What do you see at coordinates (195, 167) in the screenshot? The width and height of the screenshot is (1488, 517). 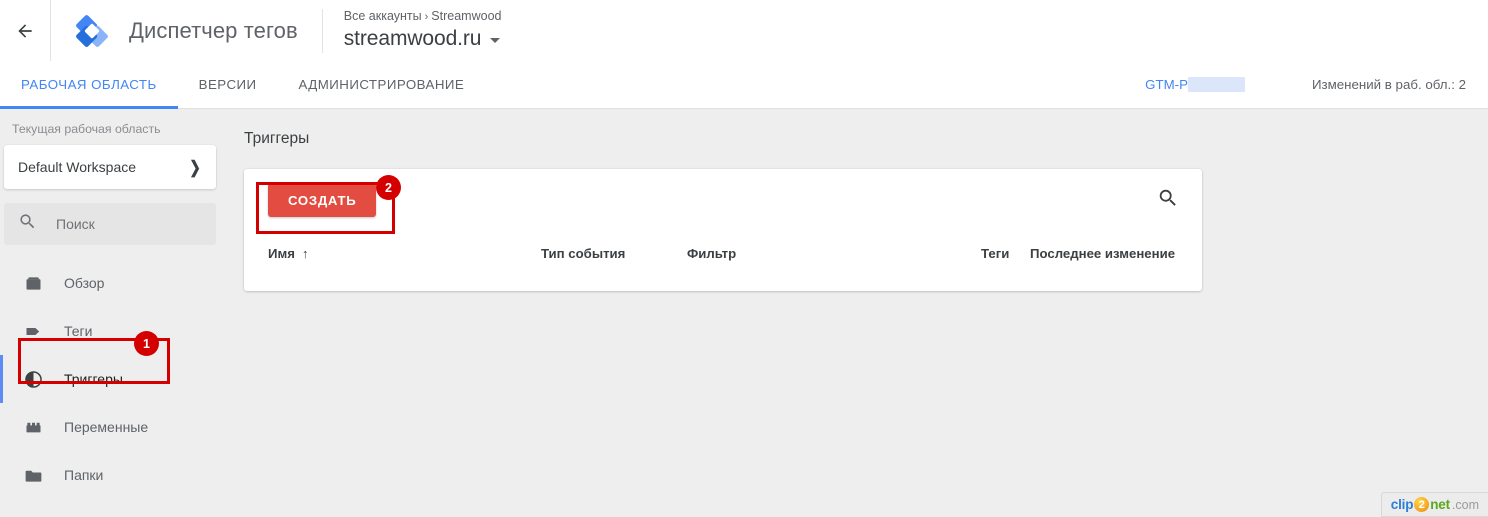 I see `chevron-right-icon: ❯` at bounding box center [195, 167].